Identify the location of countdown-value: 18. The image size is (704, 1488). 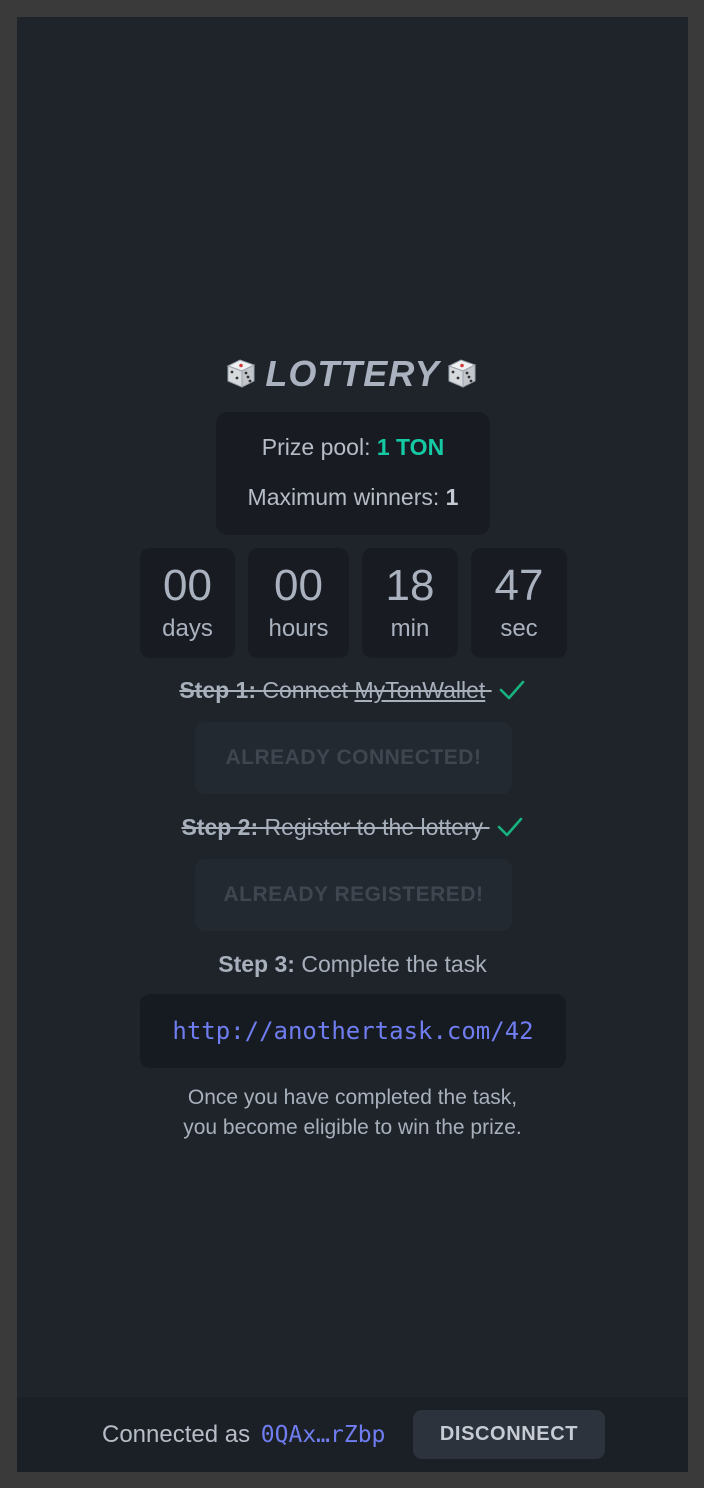
(410, 585).